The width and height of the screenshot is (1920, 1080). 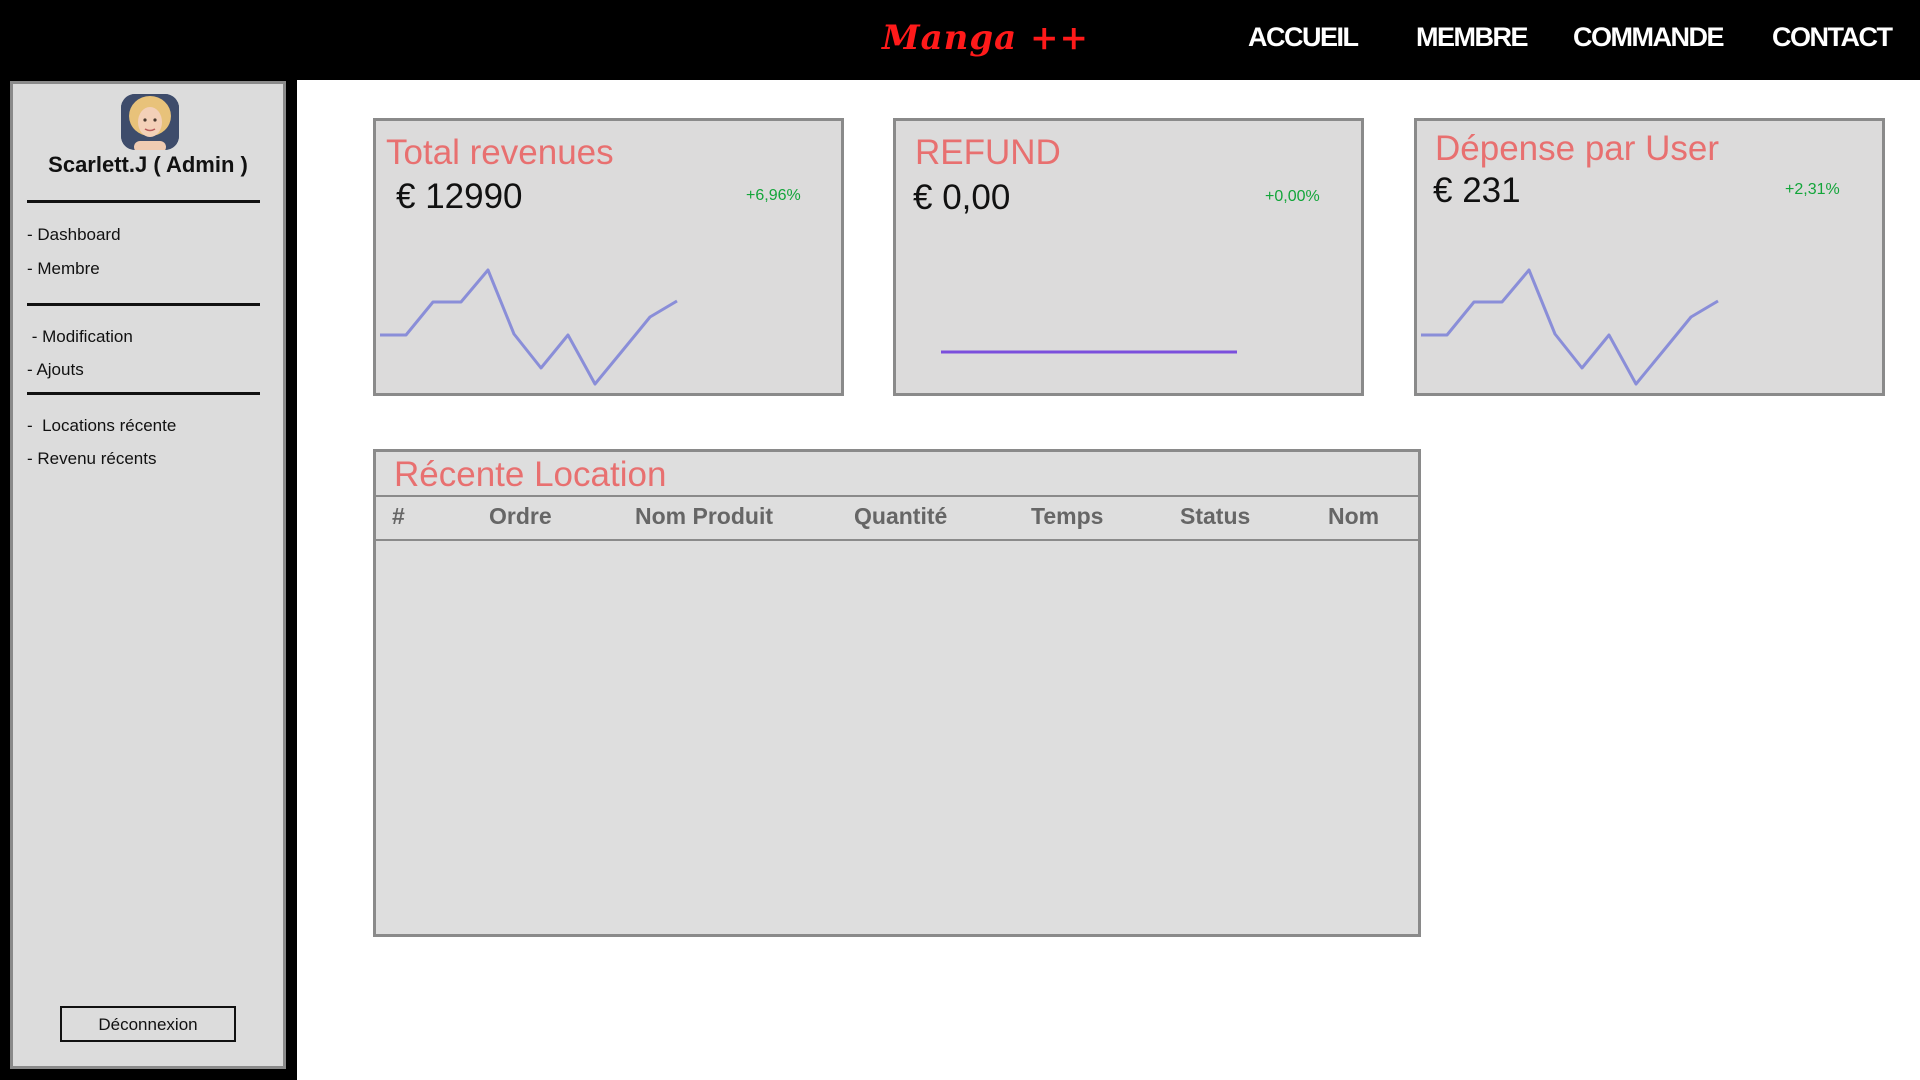 I want to click on top-navbar: Manga ++ ACCUEIL MEMBRE COMMANDE CONTACT, so click(x=960, y=40).